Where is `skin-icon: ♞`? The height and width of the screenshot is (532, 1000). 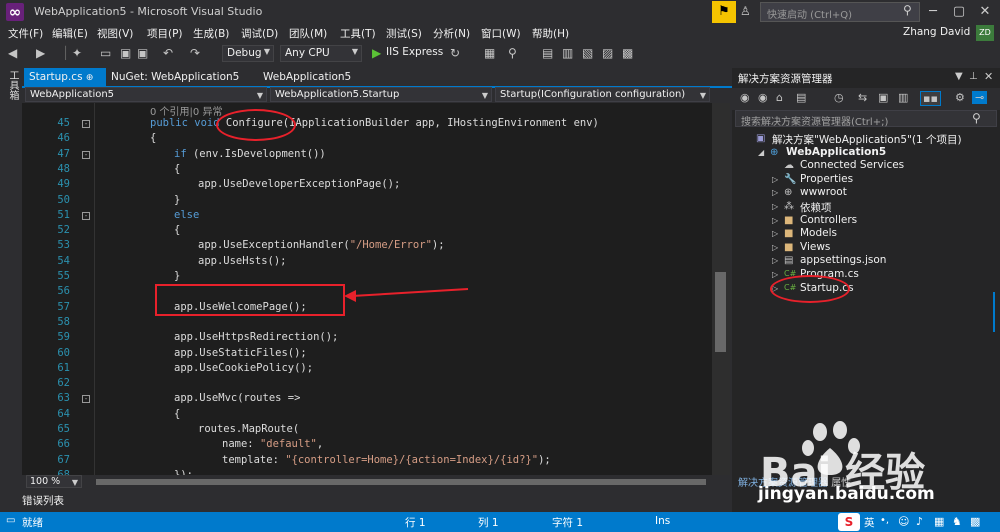
skin-icon: ♞ is located at coordinates (957, 521).